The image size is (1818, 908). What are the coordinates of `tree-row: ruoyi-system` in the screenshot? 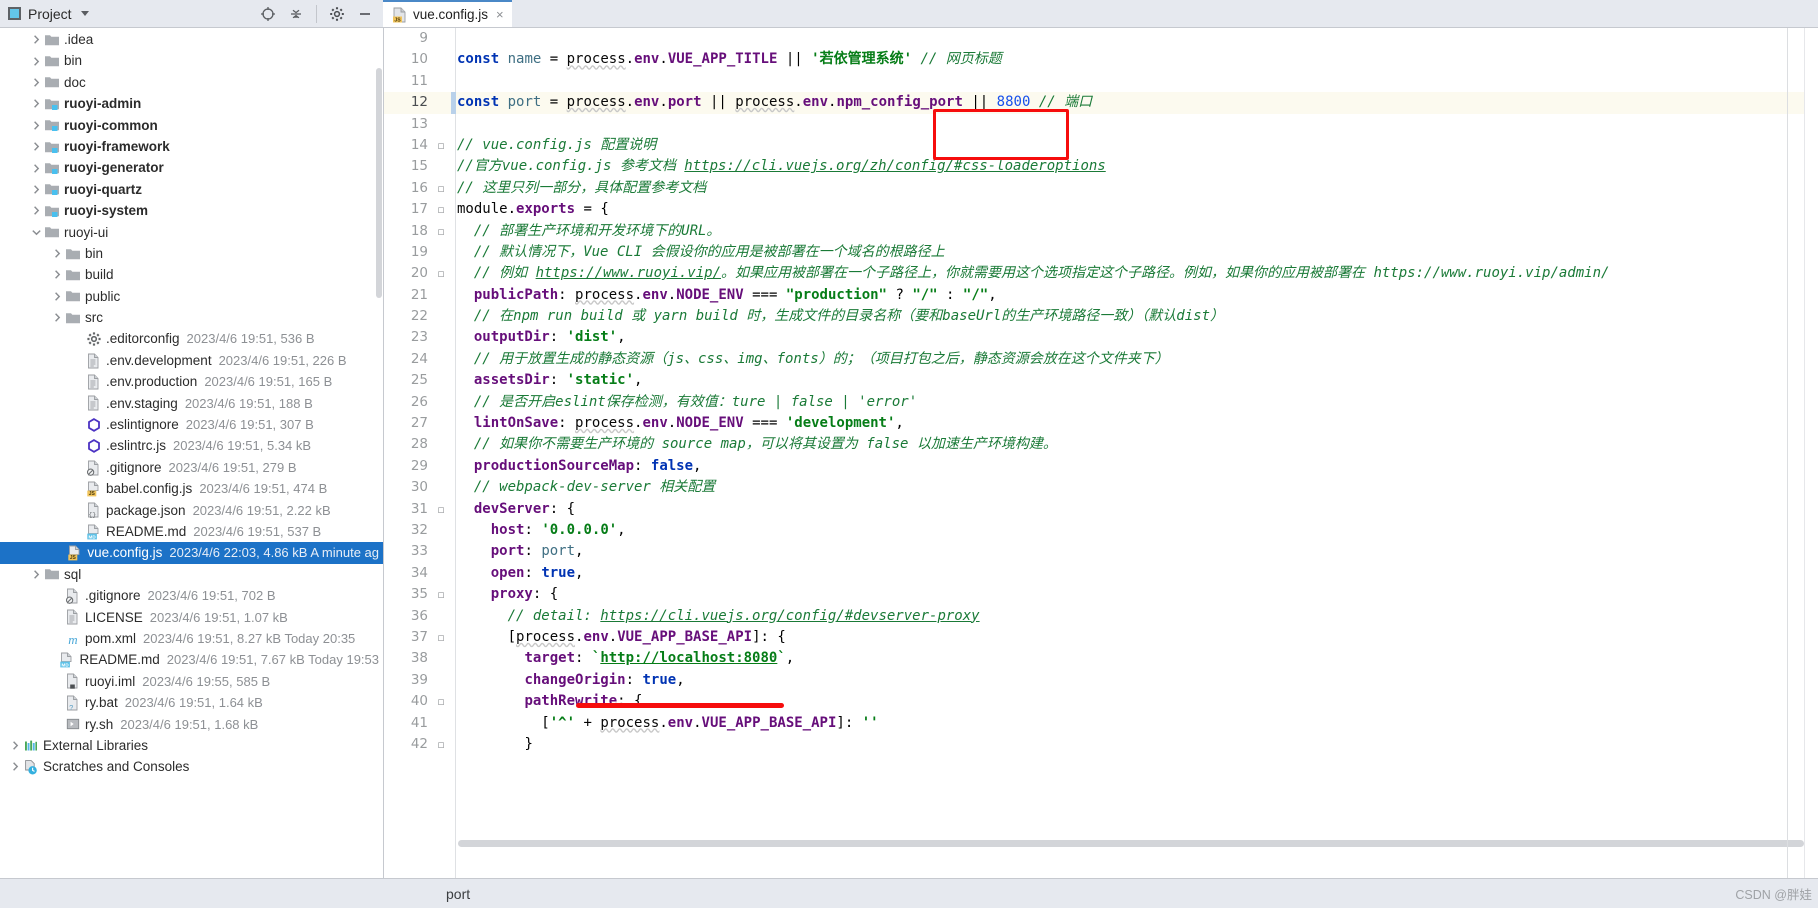 It's located at (191, 210).